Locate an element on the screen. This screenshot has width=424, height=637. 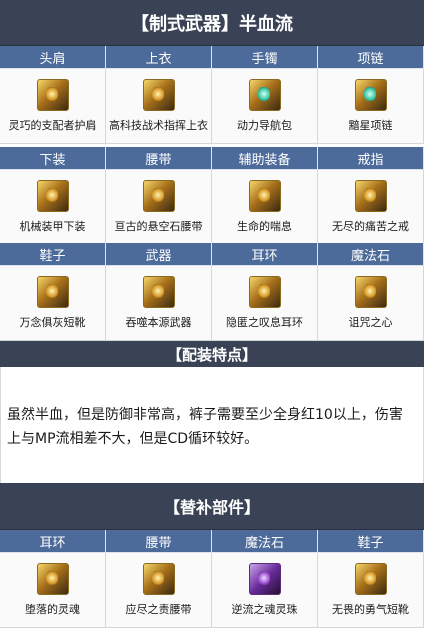
equipment-cell: 吞噬本源武器 is located at coordinates (159, 303).